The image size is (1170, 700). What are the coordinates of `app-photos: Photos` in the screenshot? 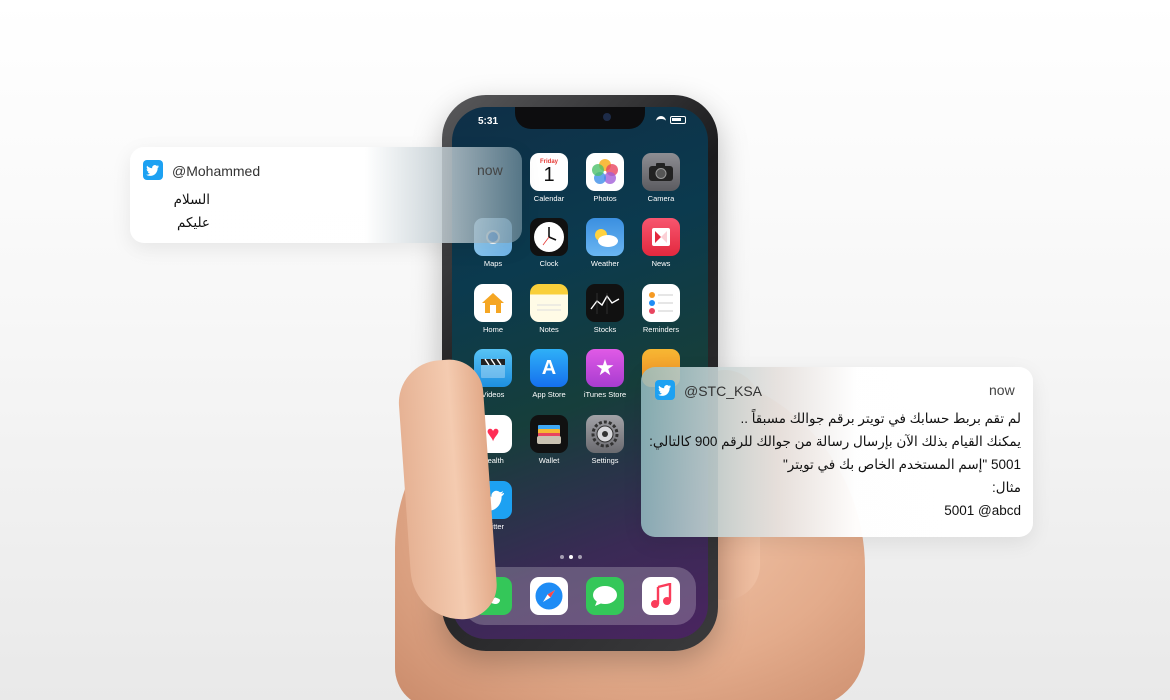 It's located at (605, 178).